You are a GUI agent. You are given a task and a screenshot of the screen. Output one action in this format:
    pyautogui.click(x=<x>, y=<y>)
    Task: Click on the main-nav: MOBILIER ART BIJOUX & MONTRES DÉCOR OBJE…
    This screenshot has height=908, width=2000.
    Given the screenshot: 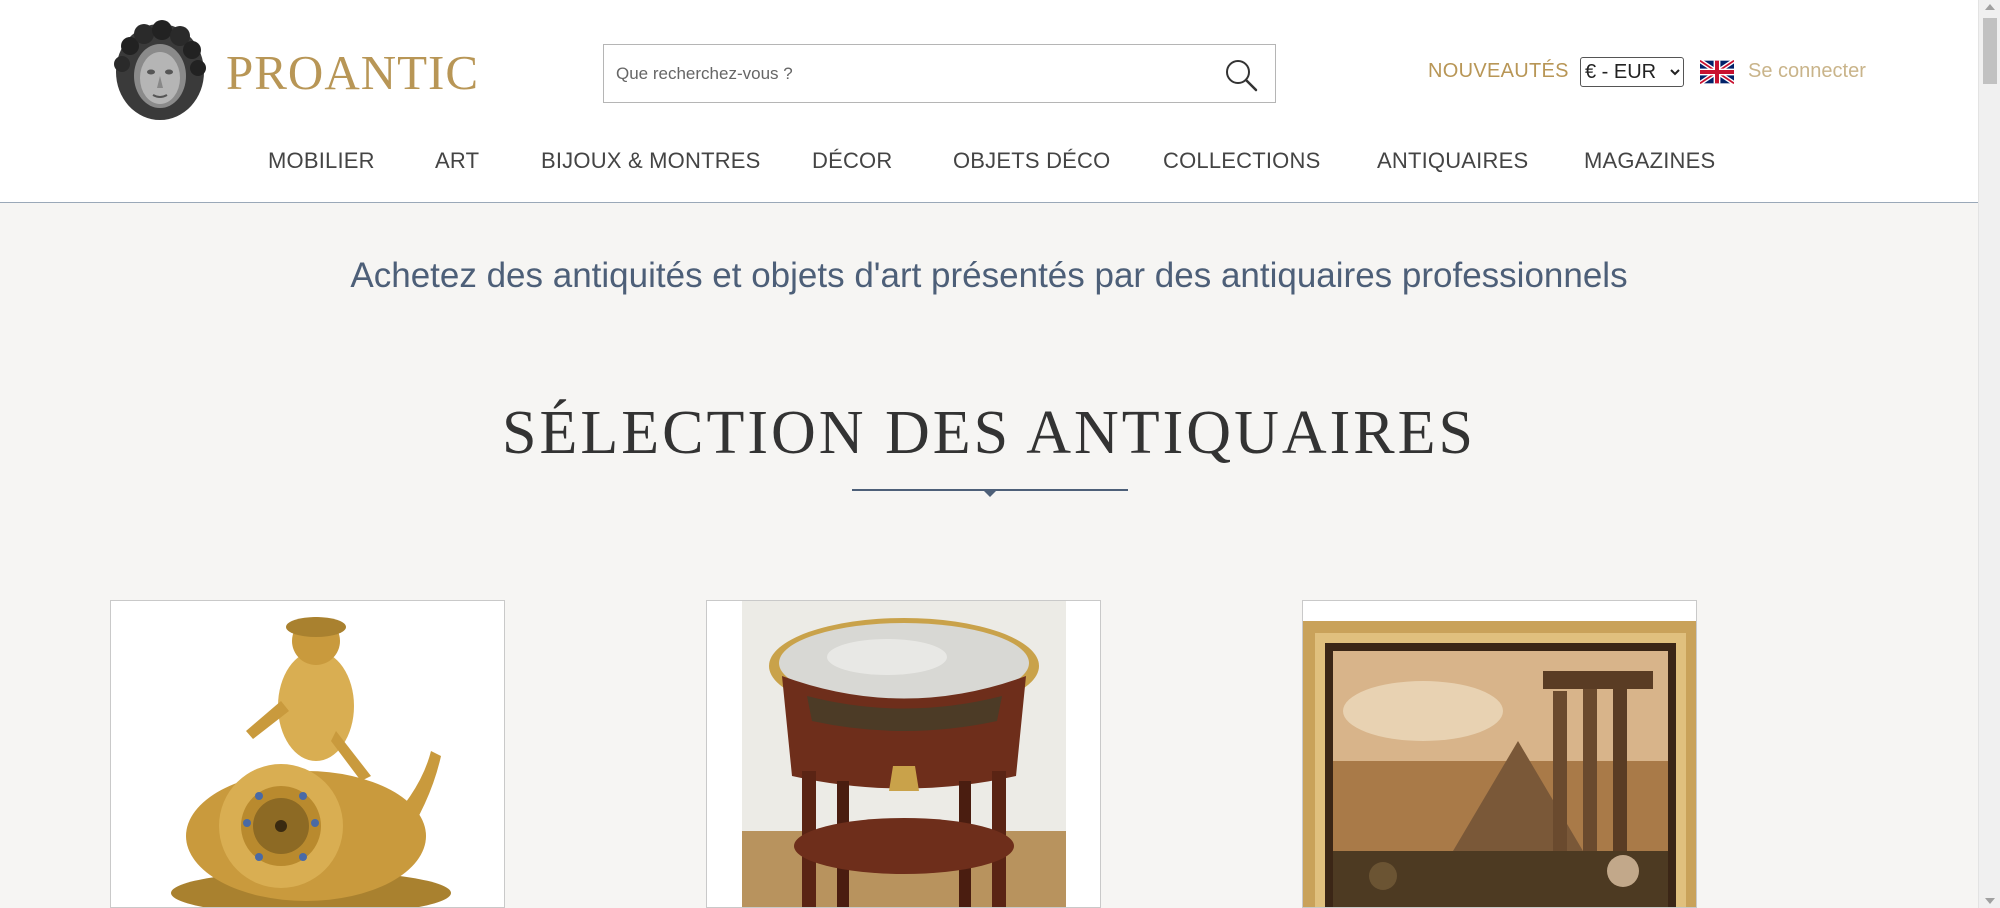 What is the action you would take?
    pyautogui.click(x=989, y=163)
    